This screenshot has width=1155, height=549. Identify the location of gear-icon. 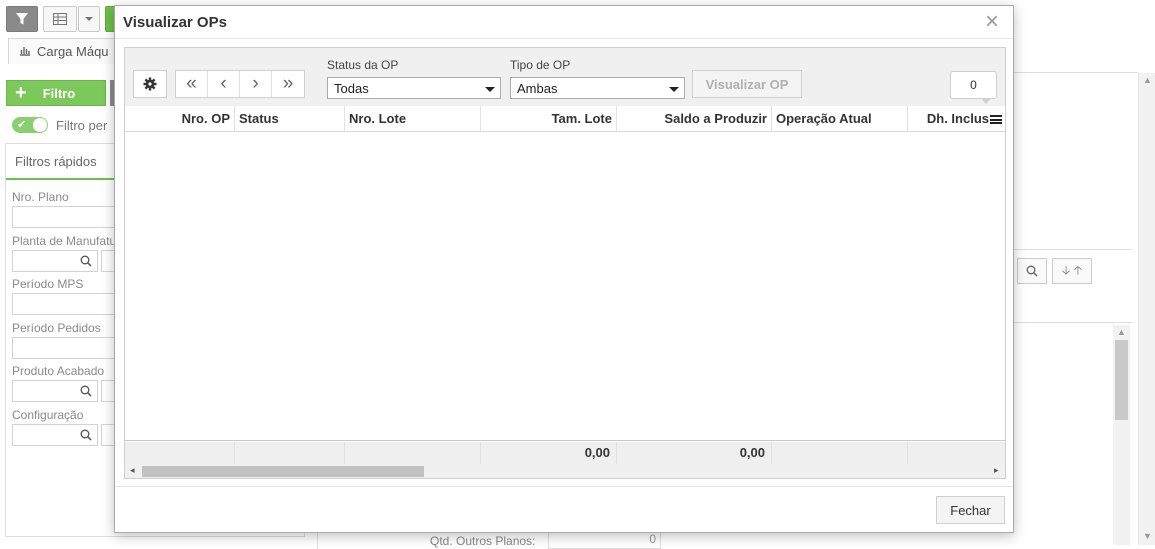
(150, 84).